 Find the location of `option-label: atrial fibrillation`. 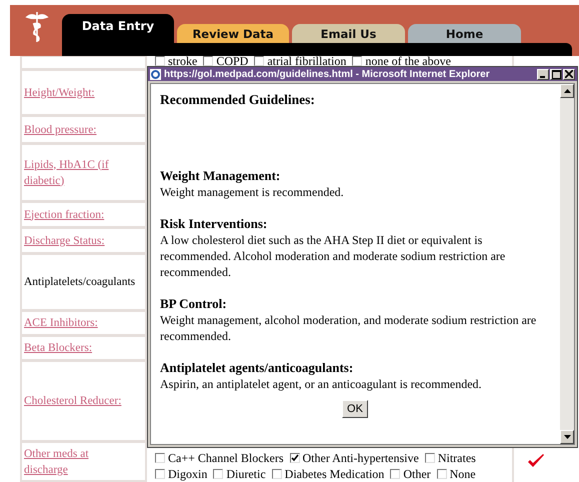

option-label: atrial fibrillation is located at coordinates (306, 61).